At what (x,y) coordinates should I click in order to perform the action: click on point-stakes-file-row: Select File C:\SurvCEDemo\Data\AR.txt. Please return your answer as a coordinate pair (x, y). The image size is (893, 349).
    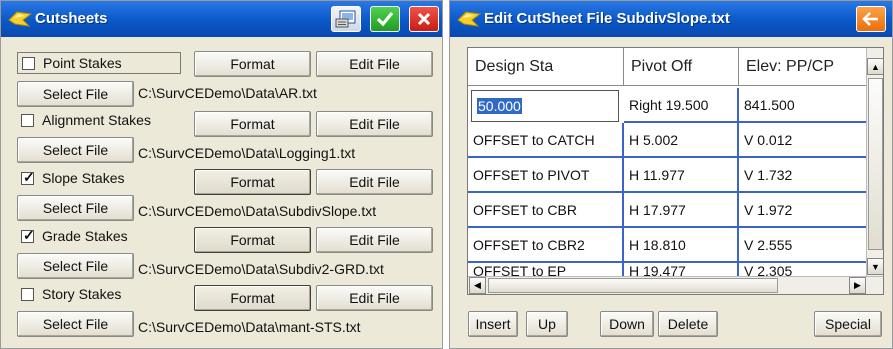
    Looking at the image, I should click on (222, 93).